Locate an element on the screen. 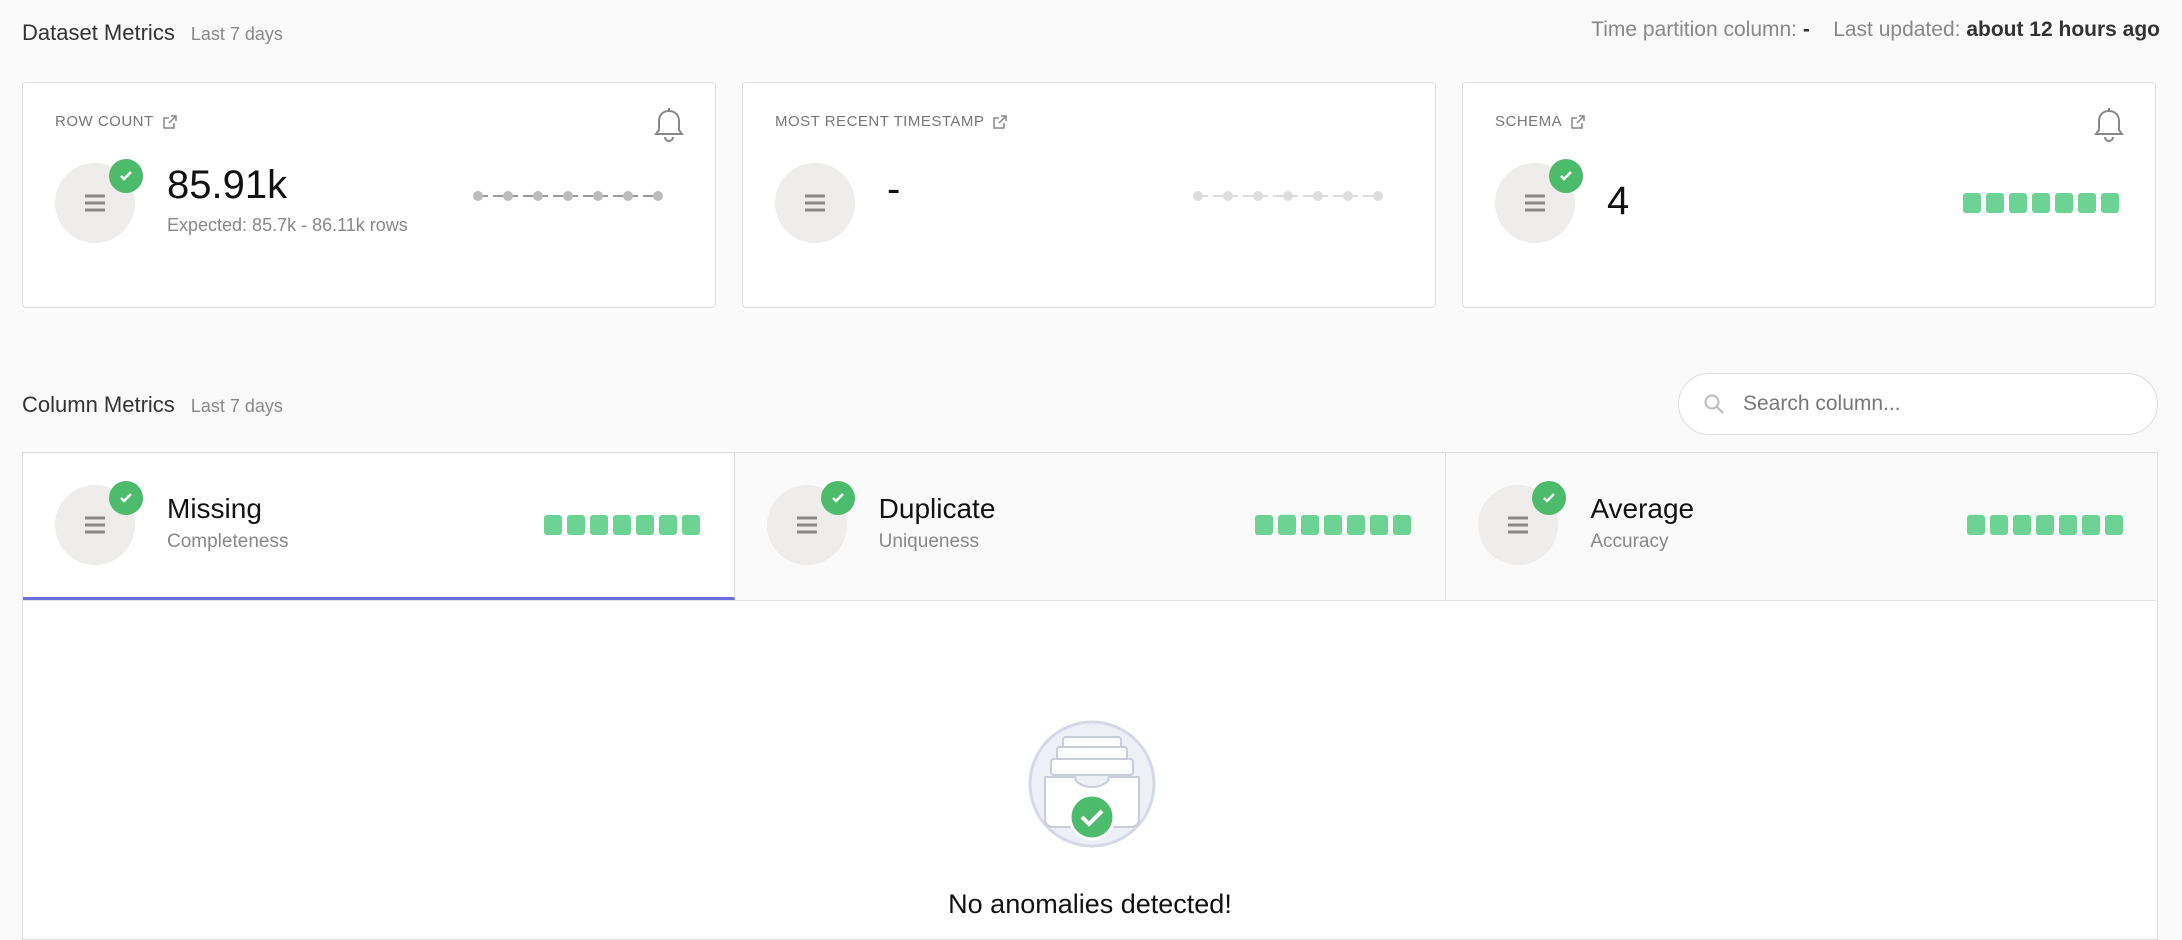 This screenshot has height=940, width=2182. tab-duplicate: Duplicate Uniqueness is located at coordinates (1091, 526).